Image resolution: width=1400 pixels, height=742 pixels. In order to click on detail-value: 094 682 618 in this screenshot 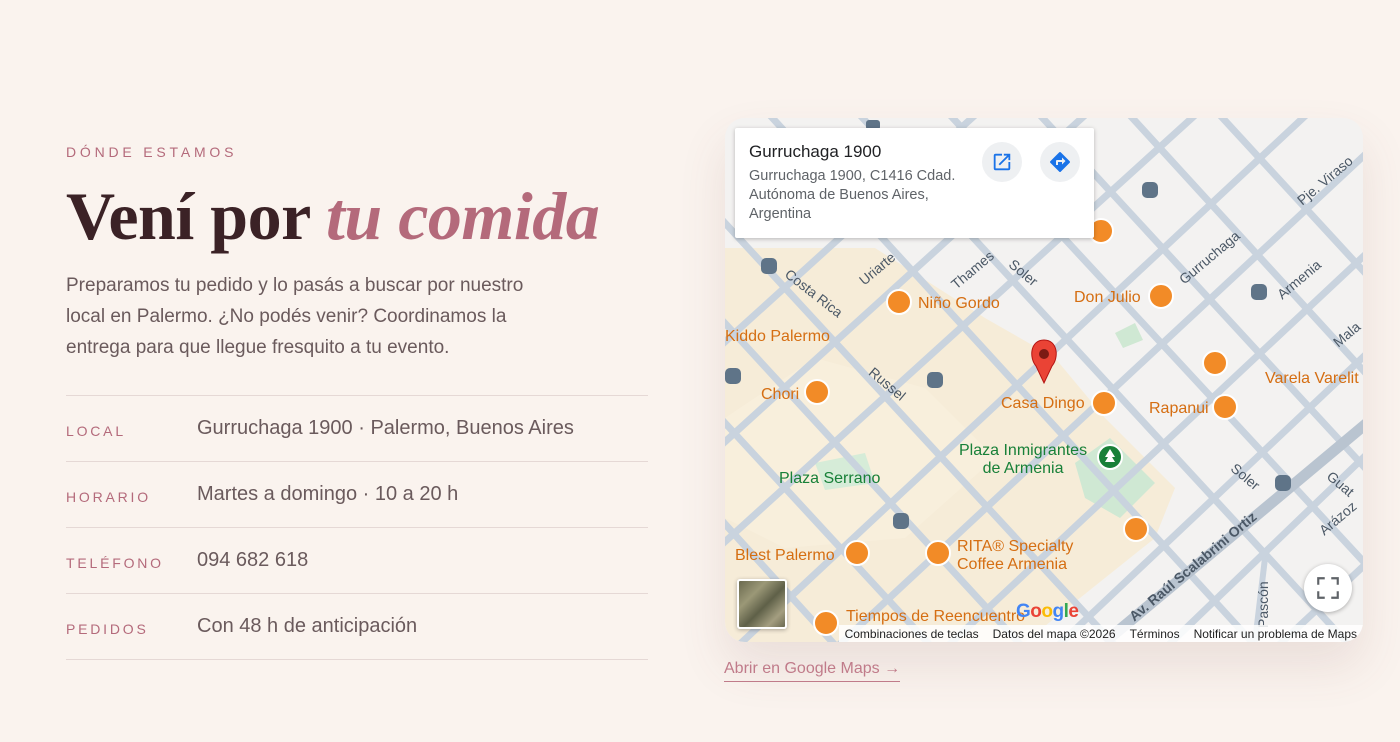, I will do `click(253, 560)`.